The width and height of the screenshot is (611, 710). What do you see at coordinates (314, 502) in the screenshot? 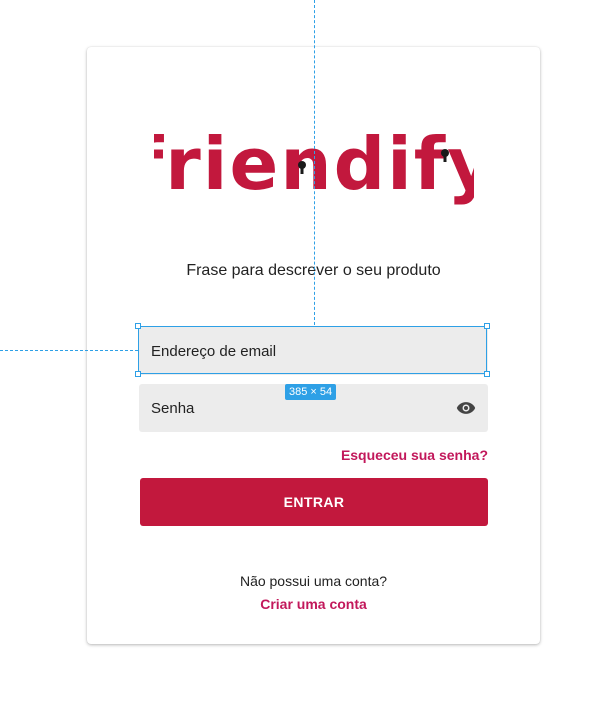
I see `login-button: ENTRAR` at bounding box center [314, 502].